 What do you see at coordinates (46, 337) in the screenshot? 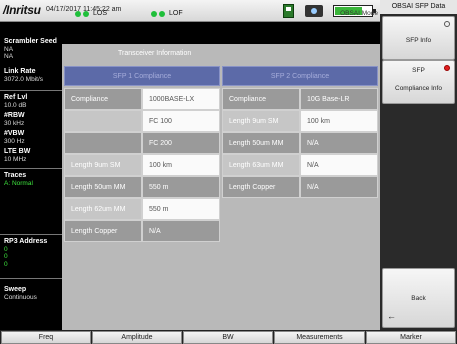
I see `freq-key: Freq` at bounding box center [46, 337].